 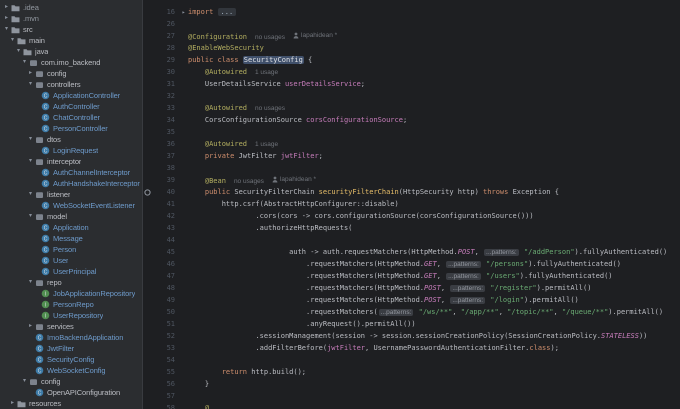 What do you see at coordinates (71, 271) in the screenshot?
I see `tree-item: C UserPrincipal` at bounding box center [71, 271].